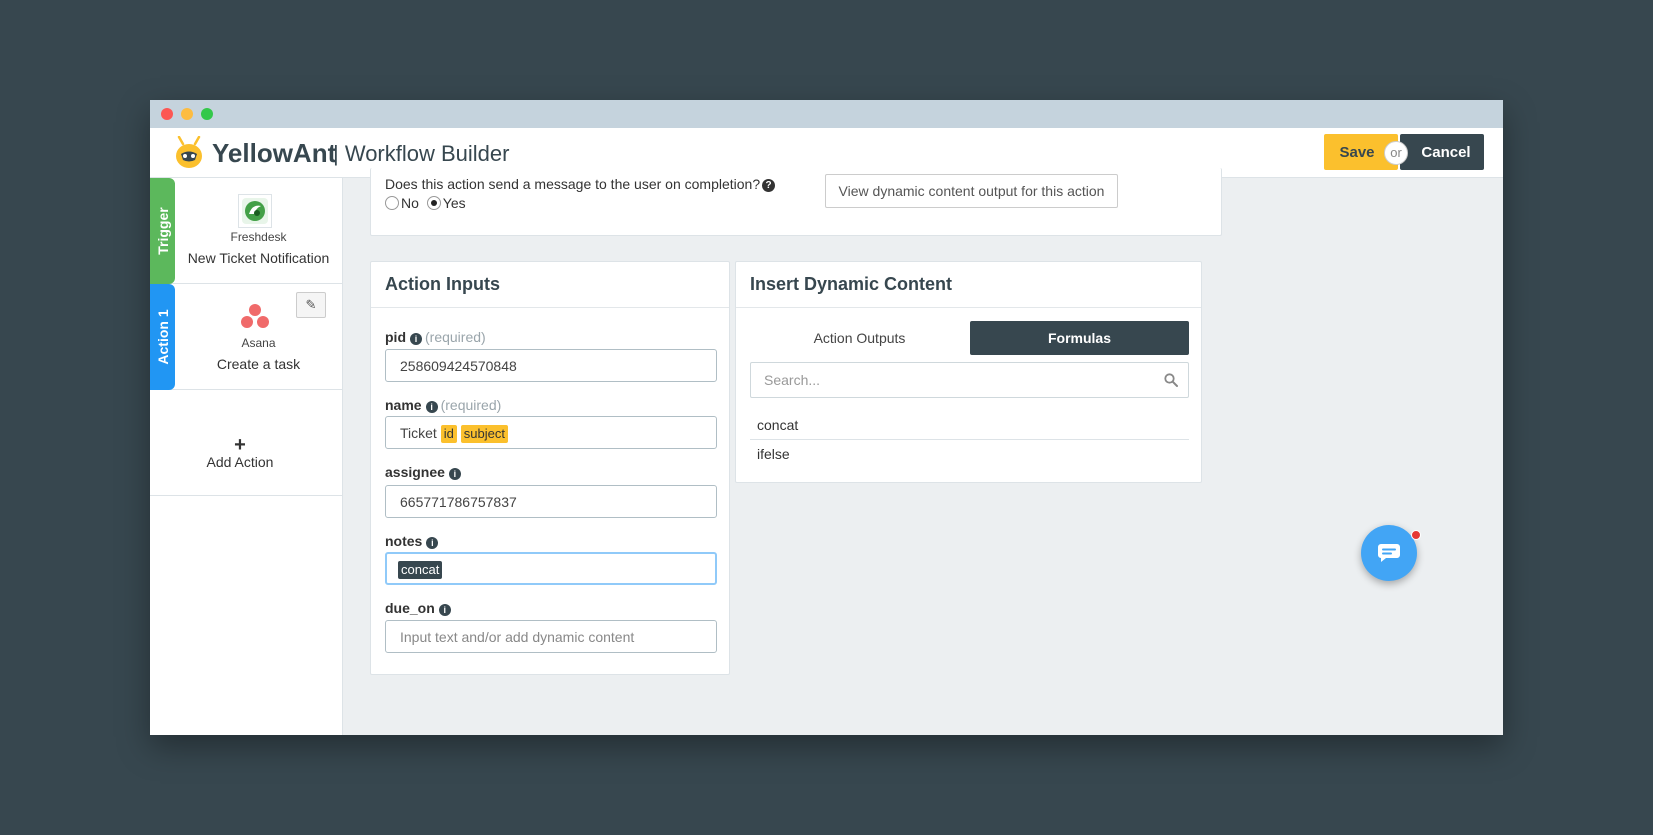 This screenshot has height=835, width=1653. Describe the element at coordinates (454, 203) in the screenshot. I see `radio-yes-label: Yes` at that location.